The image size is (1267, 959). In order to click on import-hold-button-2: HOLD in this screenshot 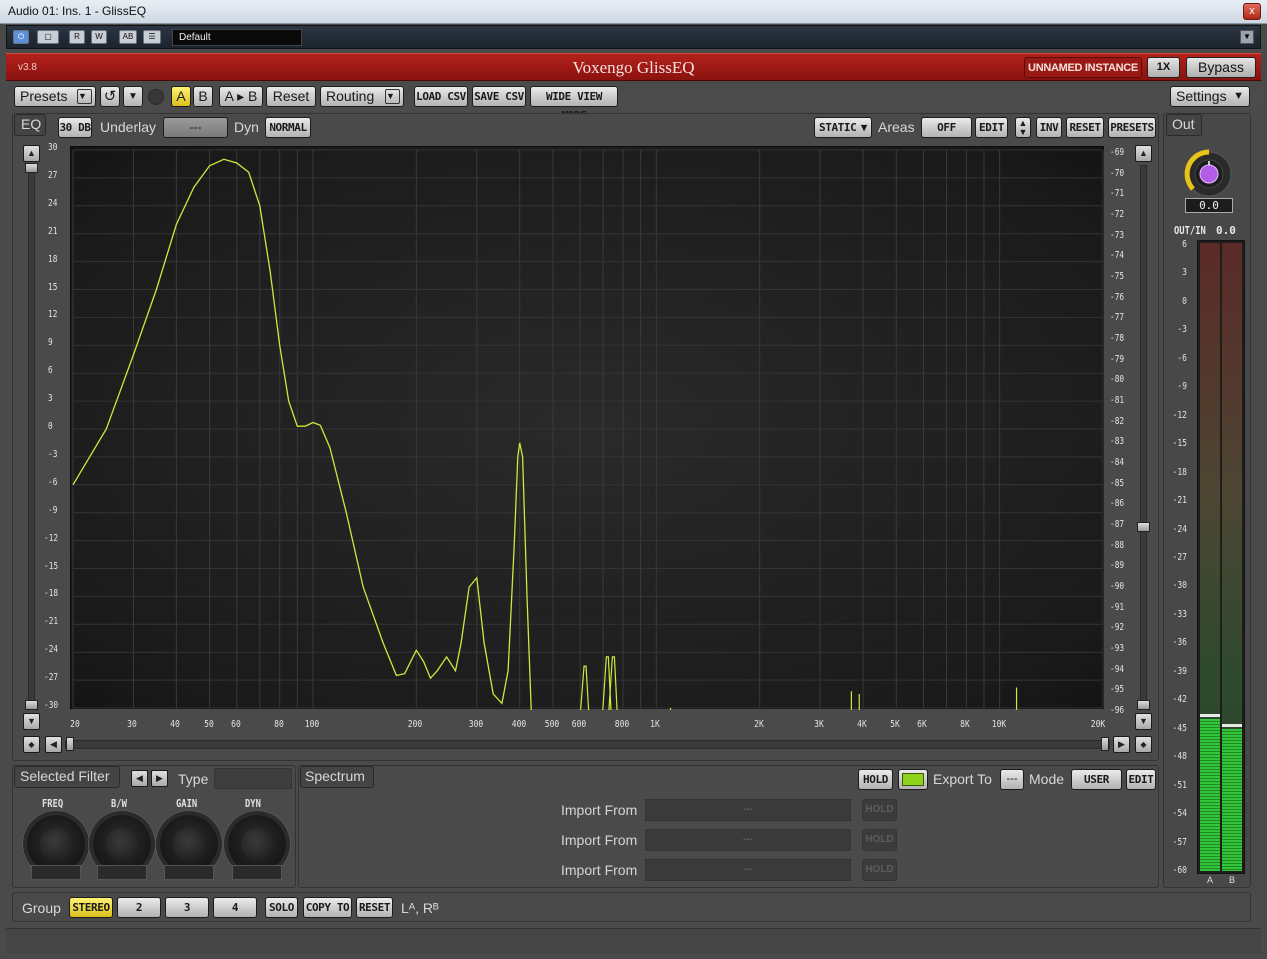, I will do `click(879, 840)`.